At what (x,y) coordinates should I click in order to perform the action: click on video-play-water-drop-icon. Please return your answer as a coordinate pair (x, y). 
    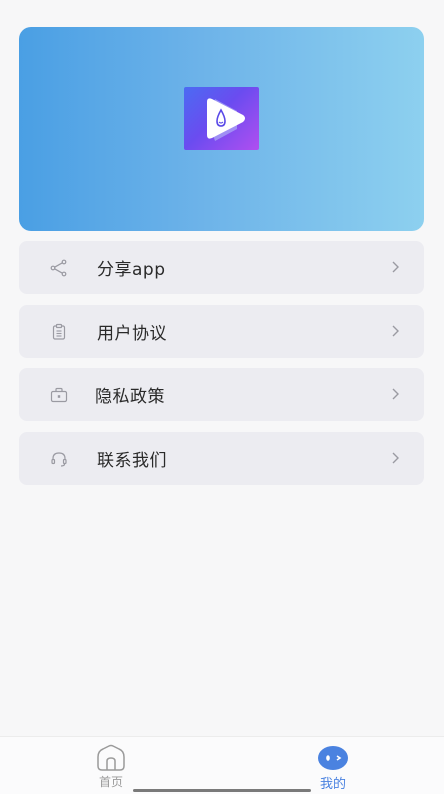
    Looking at the image, I should click on (226, 119).